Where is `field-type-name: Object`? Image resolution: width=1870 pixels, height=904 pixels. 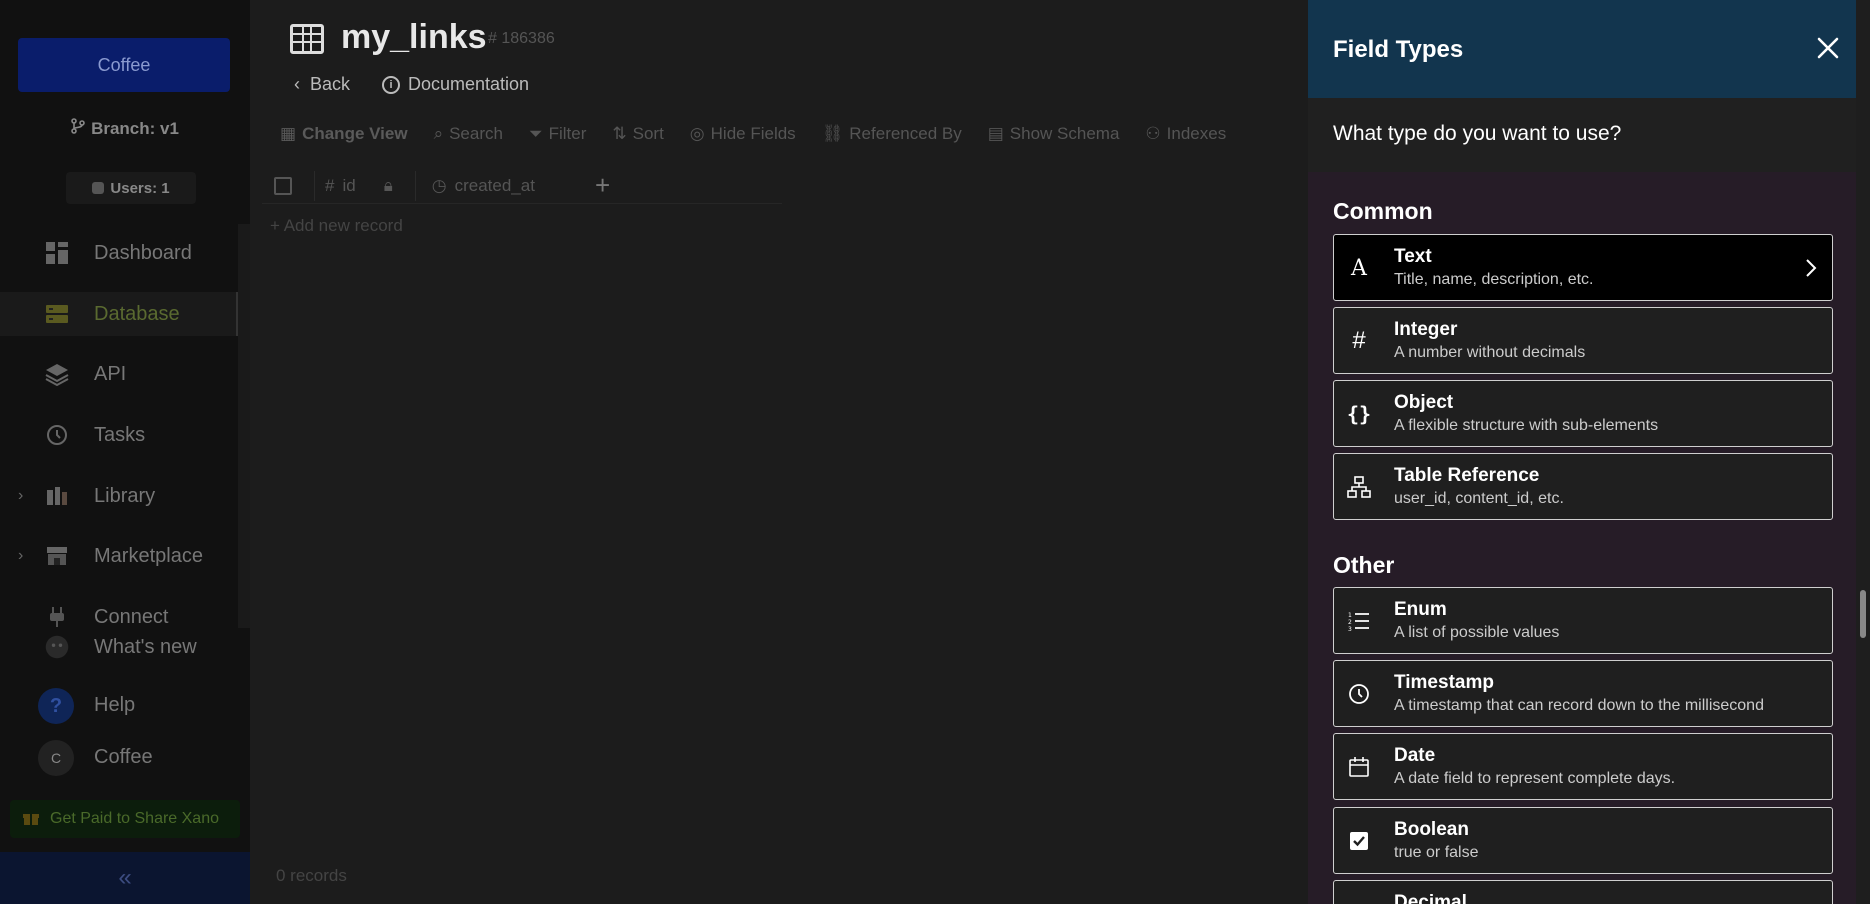
field-type-name: Object is located at coordinates (1424, 402).